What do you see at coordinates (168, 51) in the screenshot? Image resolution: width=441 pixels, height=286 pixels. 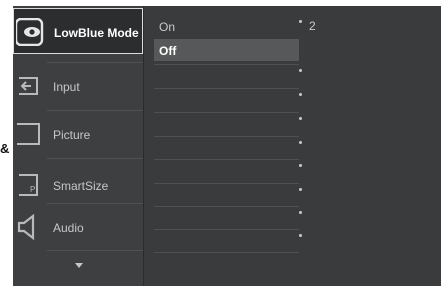 I see `option-label: Off` at bounding box center [168, 51].